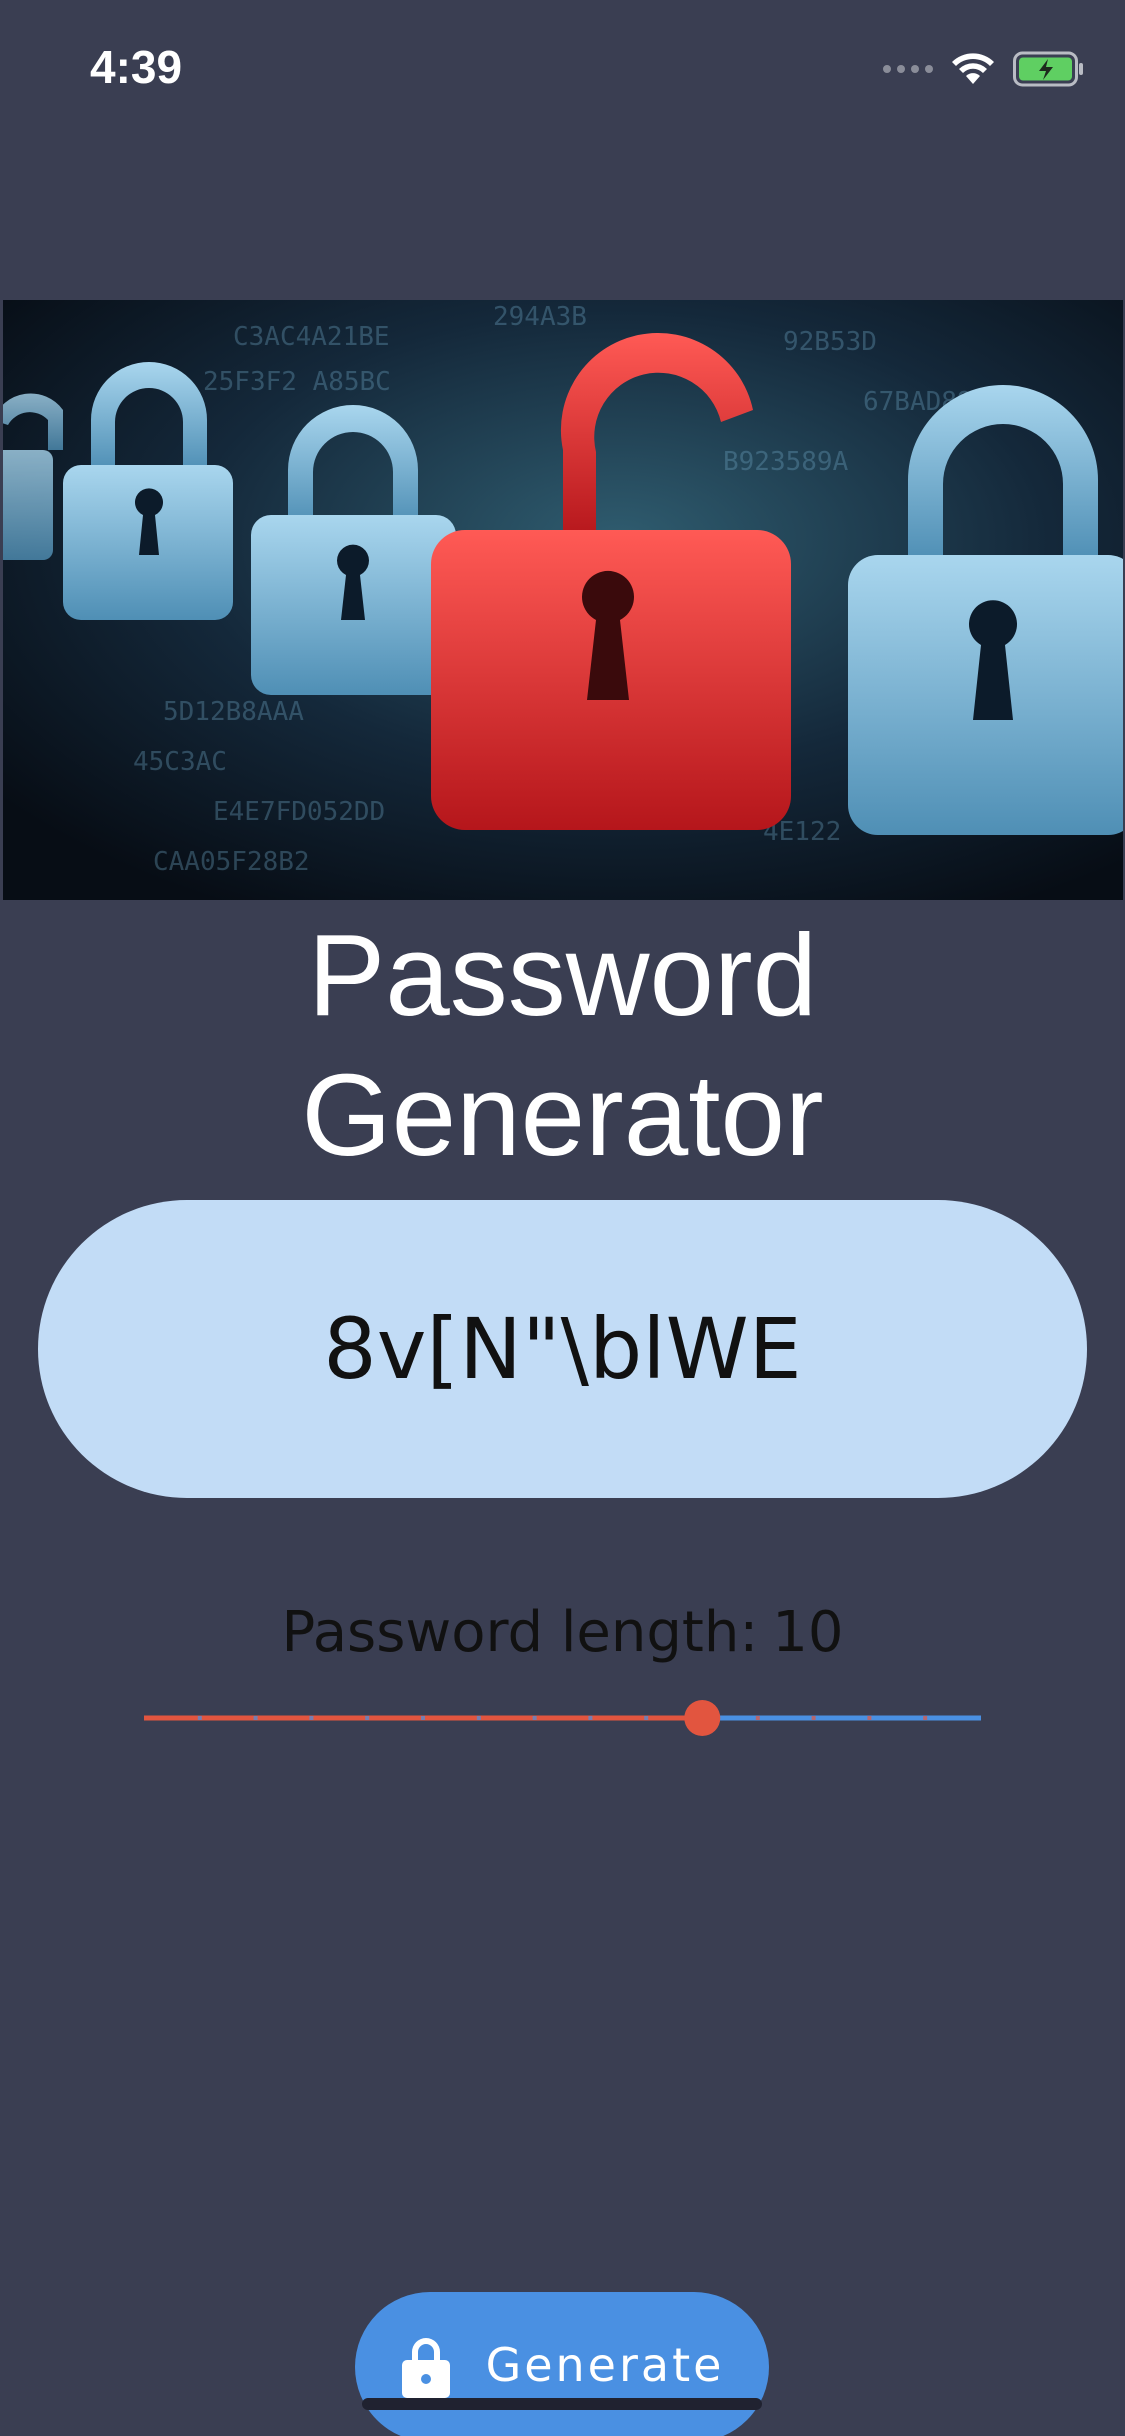  Describe the element at coordinates (1048, 69) in the screenshot. I see `battery-icon` at that location.